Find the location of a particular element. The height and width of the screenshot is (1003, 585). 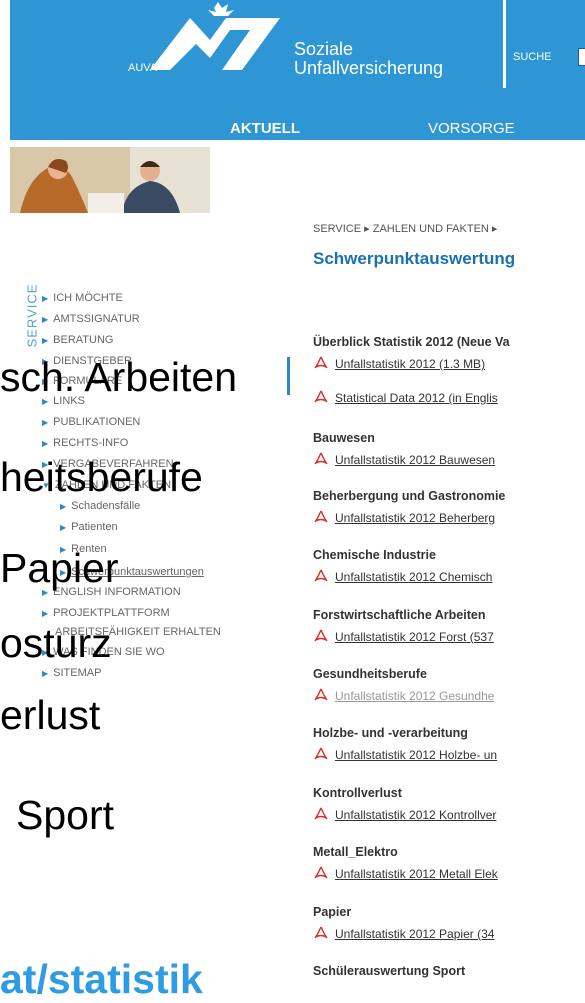

auva-logo is located at coordinates (210, 45).